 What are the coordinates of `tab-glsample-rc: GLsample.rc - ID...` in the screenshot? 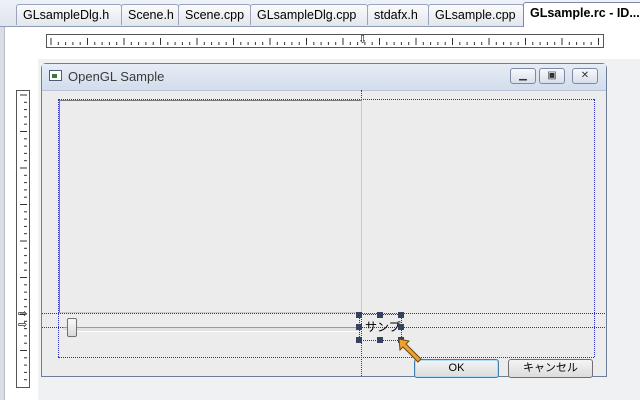 It's located at (581, 14).